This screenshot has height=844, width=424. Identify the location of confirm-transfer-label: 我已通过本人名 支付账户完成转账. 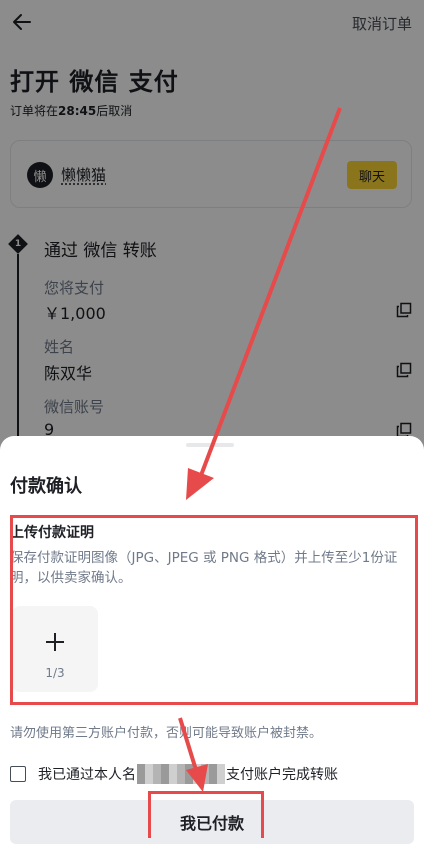
(188, 774).